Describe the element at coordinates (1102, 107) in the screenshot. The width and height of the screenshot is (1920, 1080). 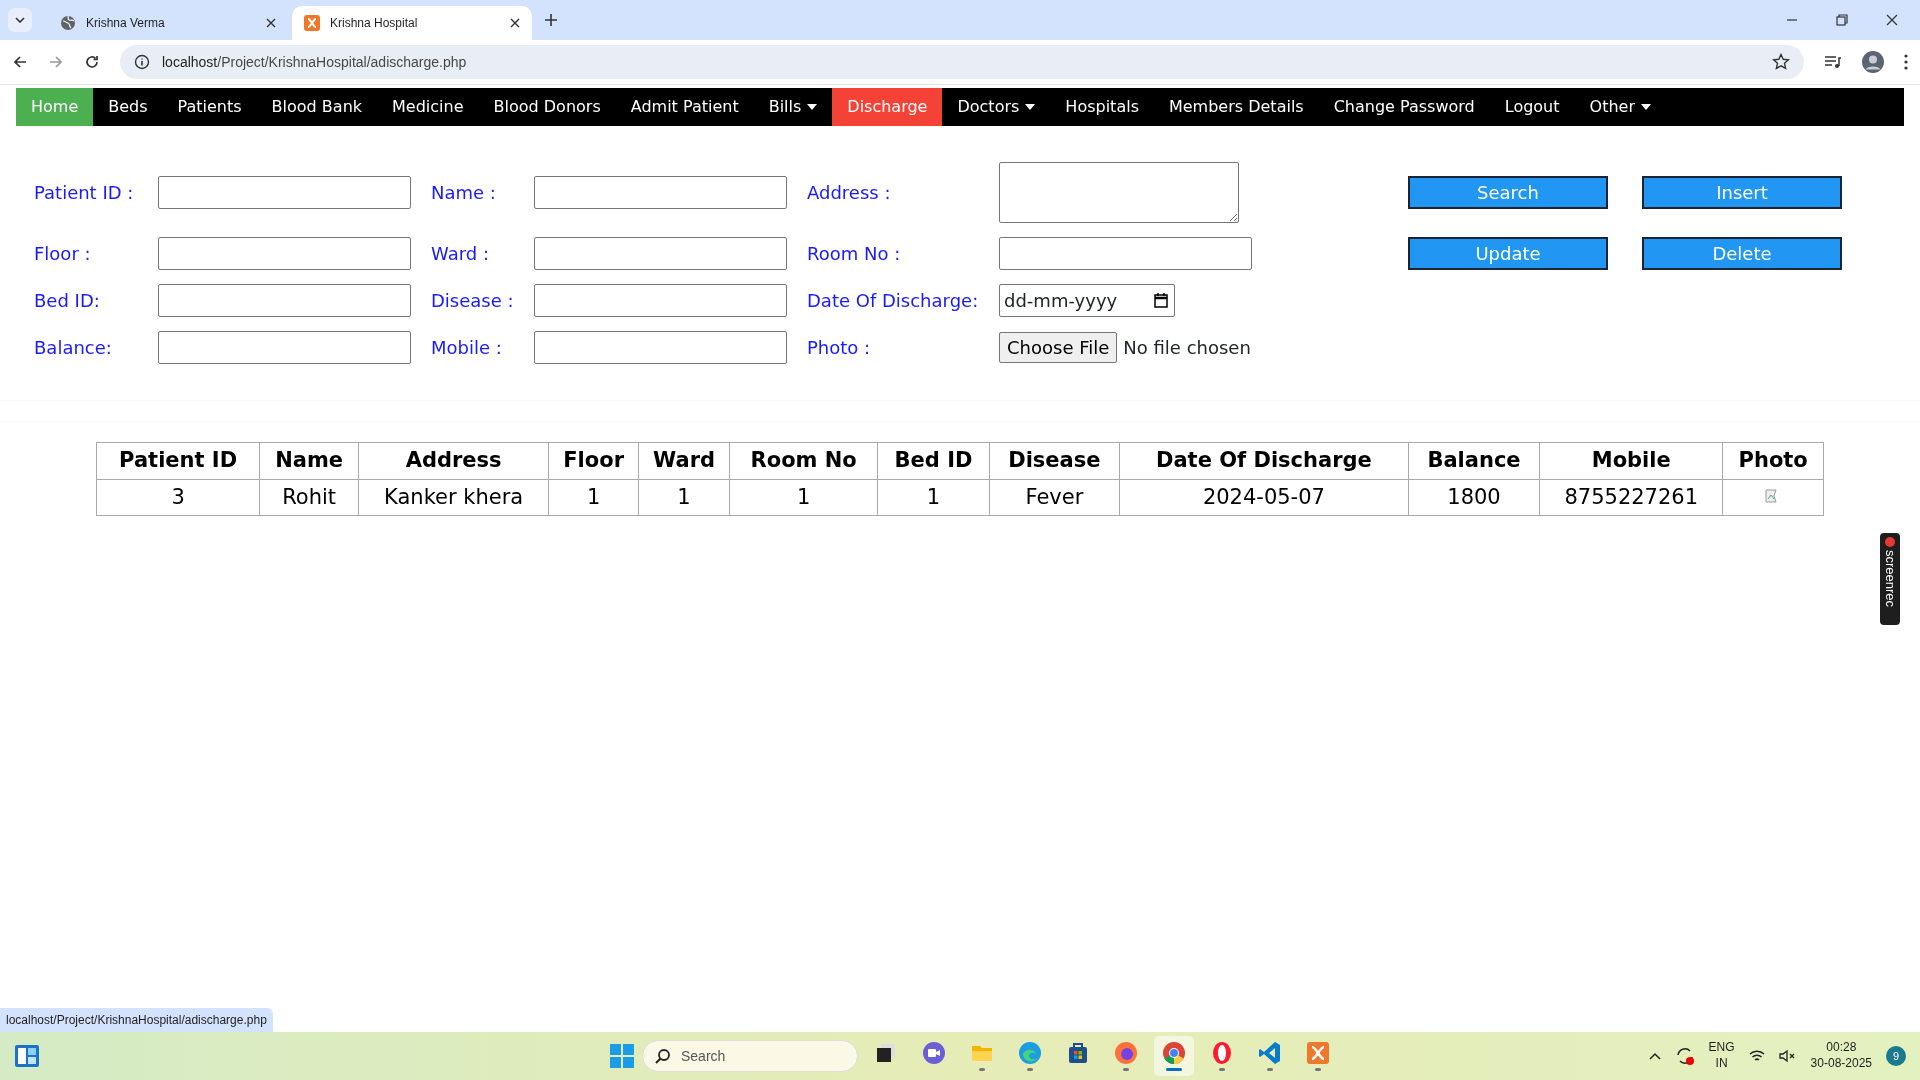
I see `nav-link: Hospitals` at that location.